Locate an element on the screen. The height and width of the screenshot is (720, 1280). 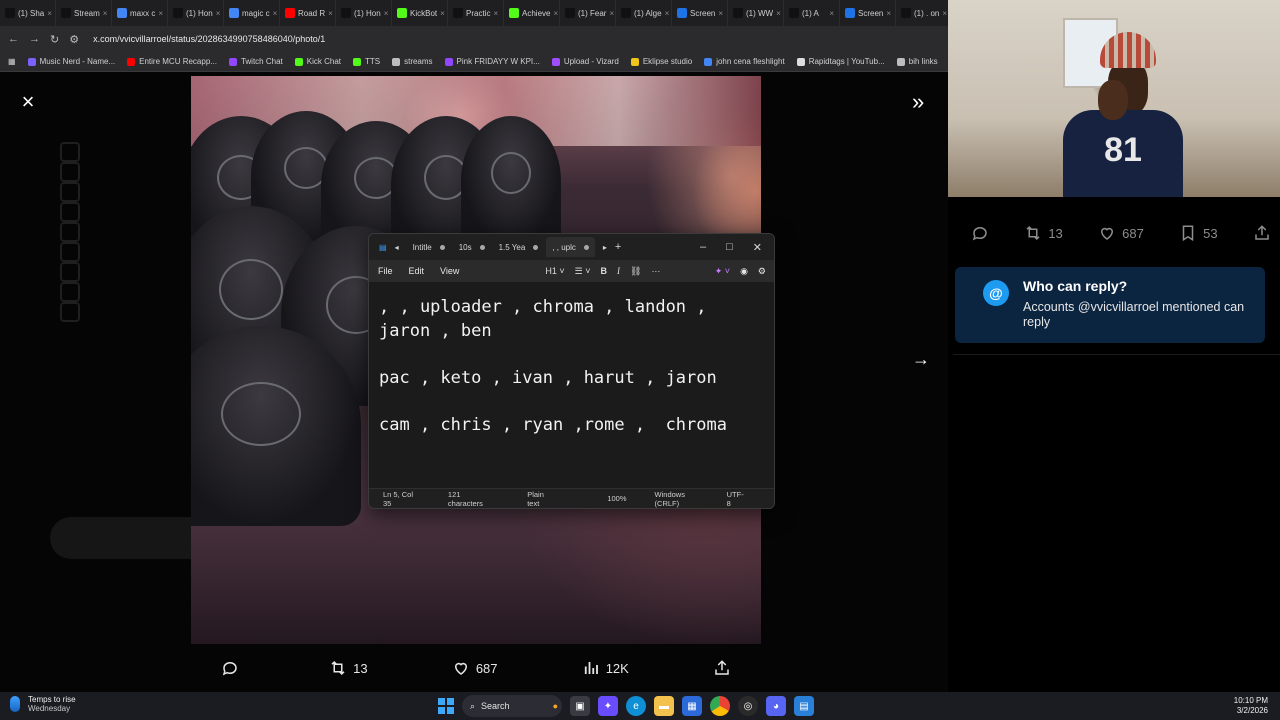
notepad-tab: 10s is located at coordinates (472, 247).